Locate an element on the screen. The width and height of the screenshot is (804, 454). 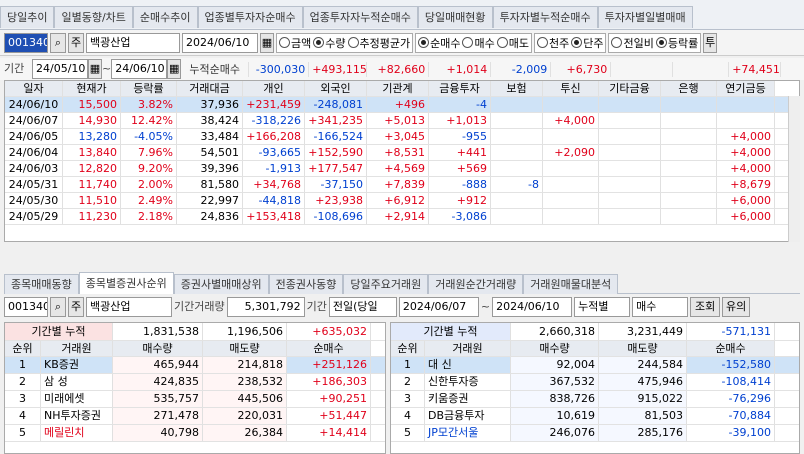
table-row: 1 KB증권 465,944 214,818 +251,126 is located at coordinates (195, 365).